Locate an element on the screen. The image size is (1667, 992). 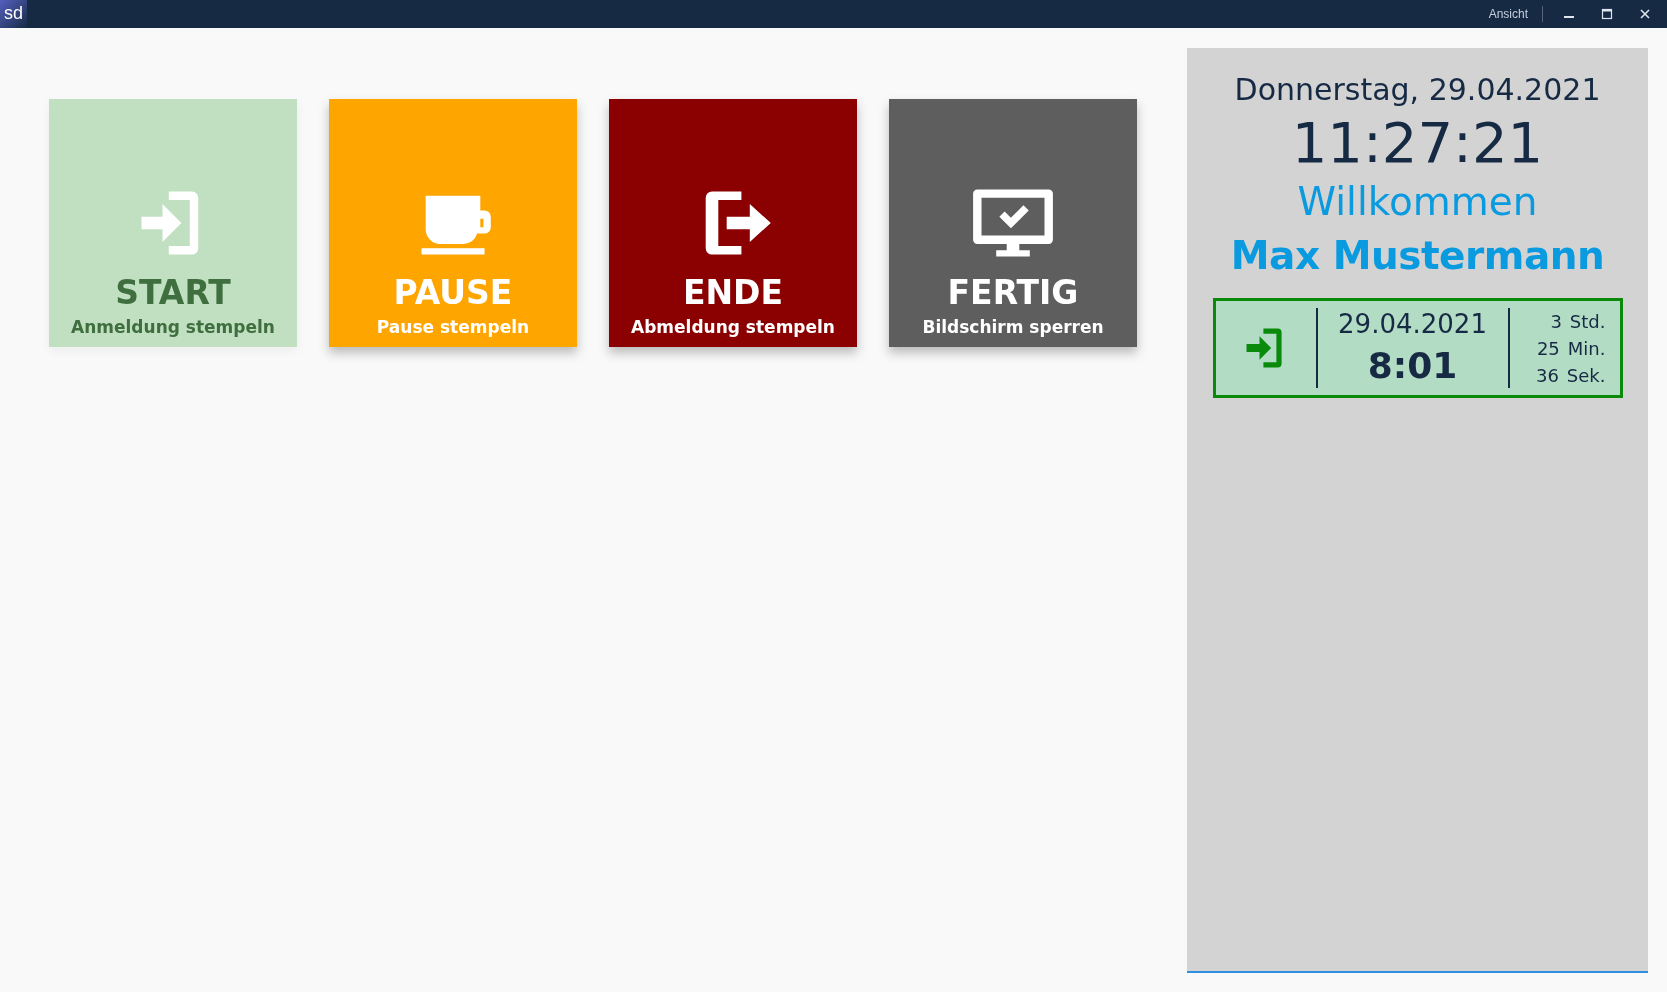
app-logo: sd is located at coordinates (13, 14).